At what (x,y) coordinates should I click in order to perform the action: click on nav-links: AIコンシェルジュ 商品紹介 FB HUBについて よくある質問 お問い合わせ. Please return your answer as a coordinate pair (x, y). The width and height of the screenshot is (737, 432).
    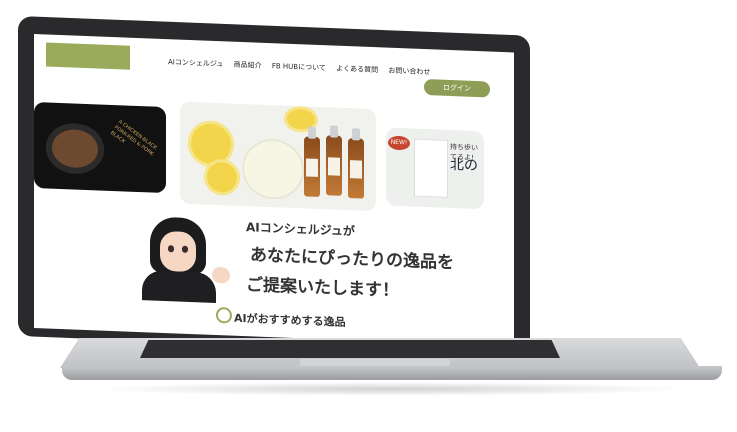
    Looking at the image, I should click on (303, 67).